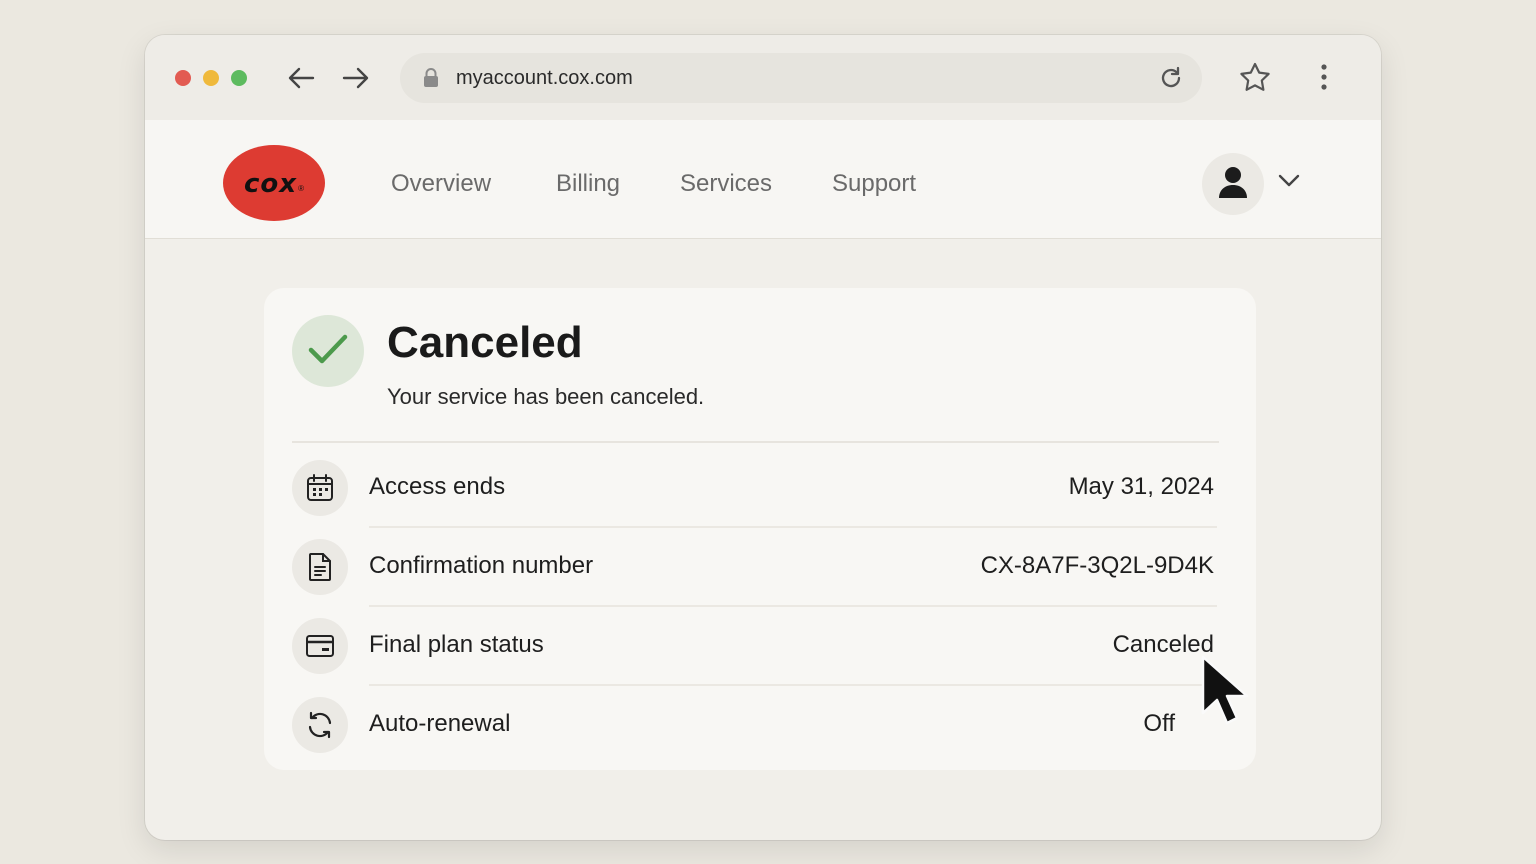  Describe the element at coordinates (1255, 79) in the screenshot. I see `star-icon` at that location.